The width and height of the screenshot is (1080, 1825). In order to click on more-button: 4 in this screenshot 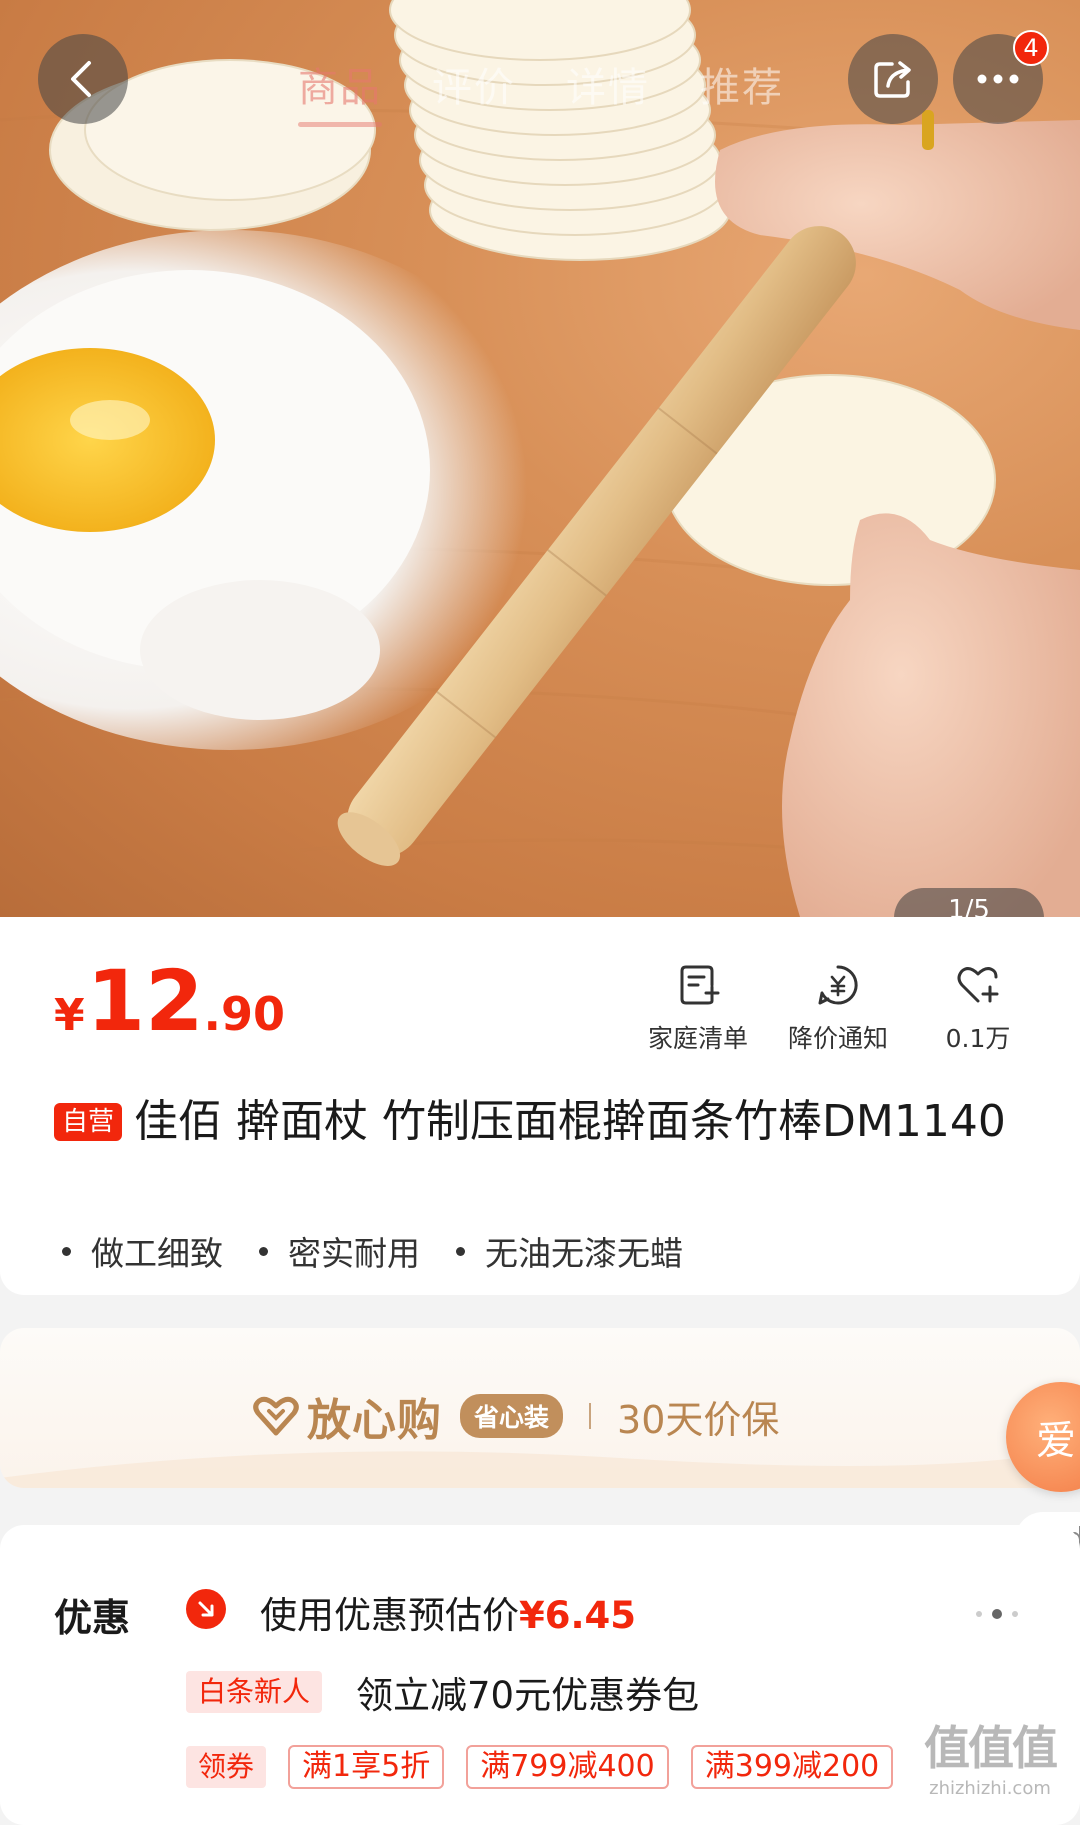, I will do `click(1001, 77)`.